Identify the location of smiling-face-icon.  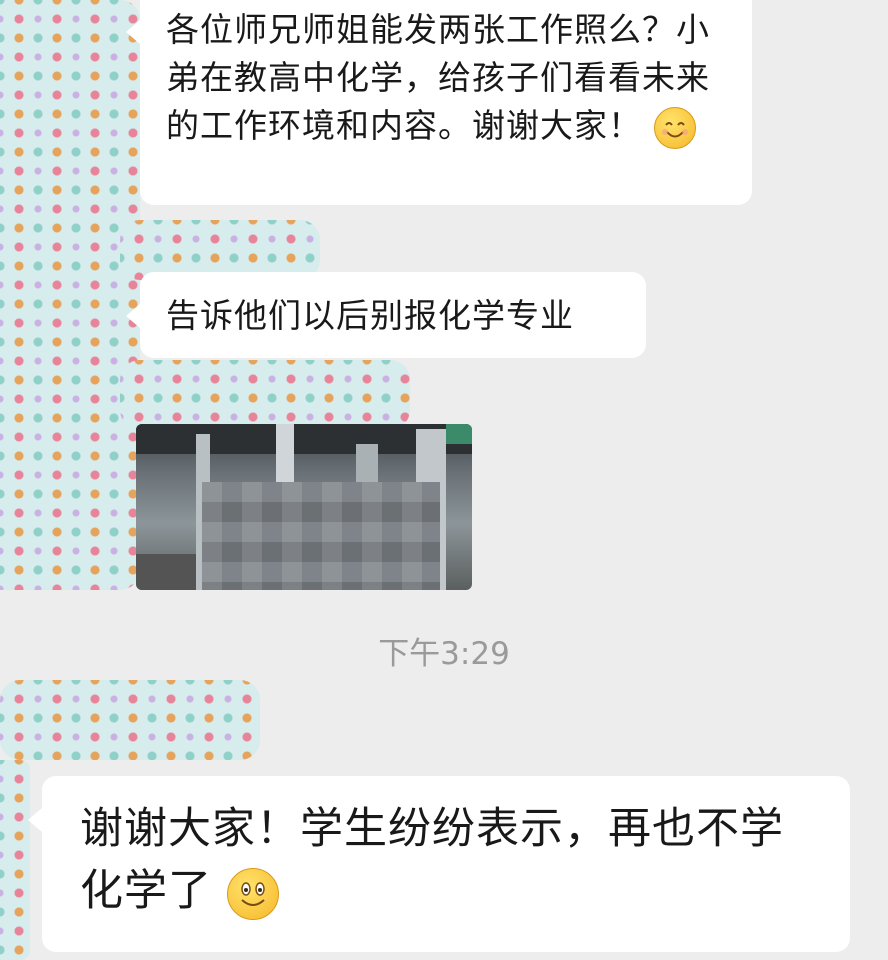
(674, 127).